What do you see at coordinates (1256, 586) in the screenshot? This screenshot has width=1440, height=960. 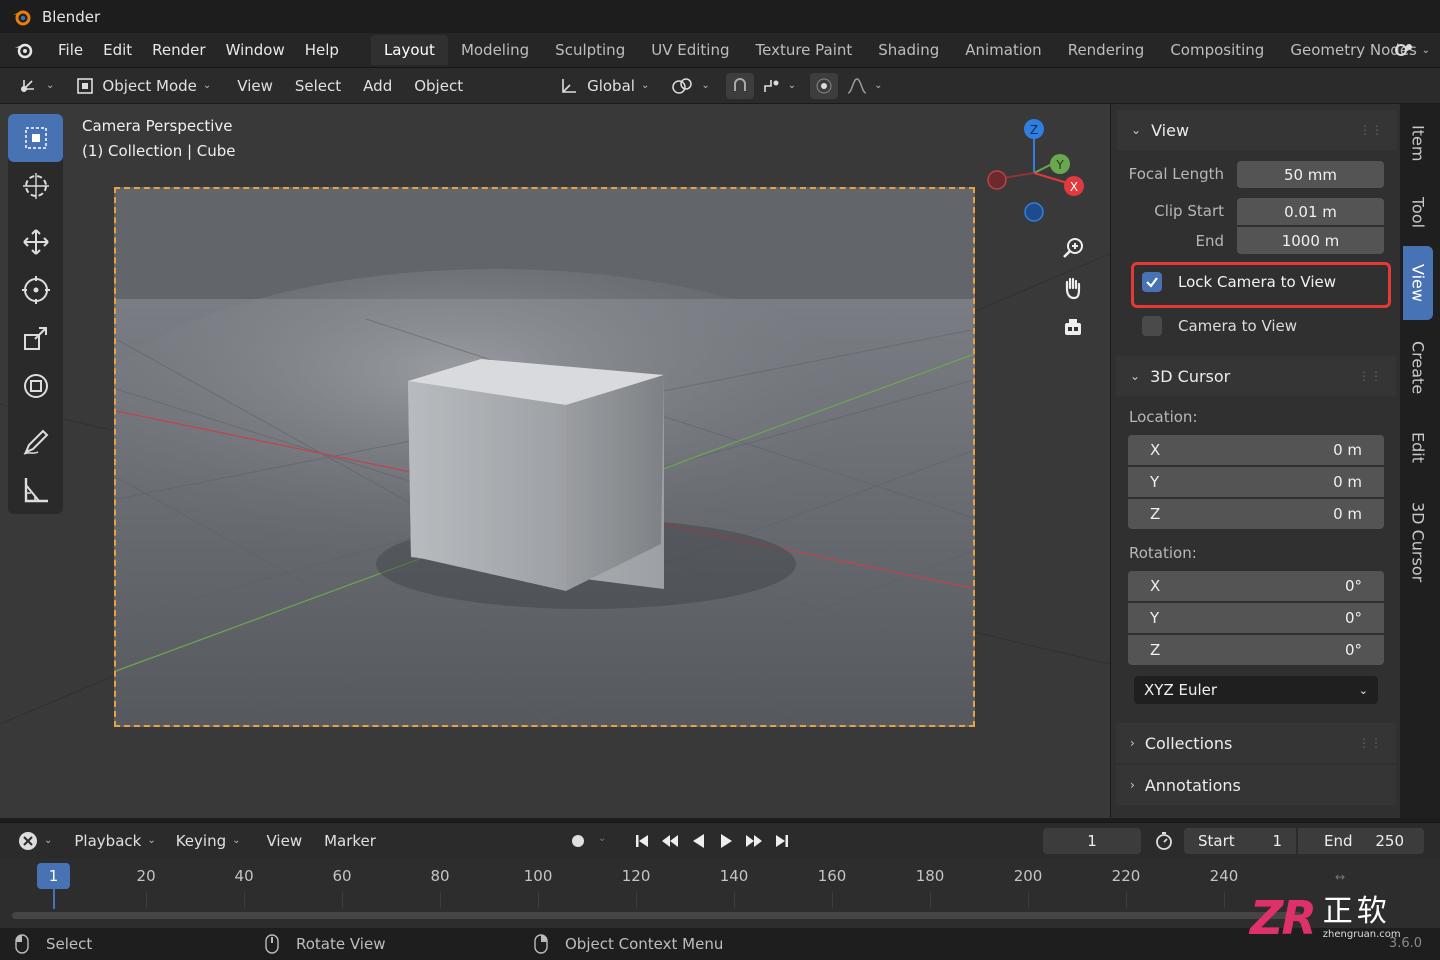 I see `cursor-rotation-x: X 0°` at bounding box center [1256, 586].